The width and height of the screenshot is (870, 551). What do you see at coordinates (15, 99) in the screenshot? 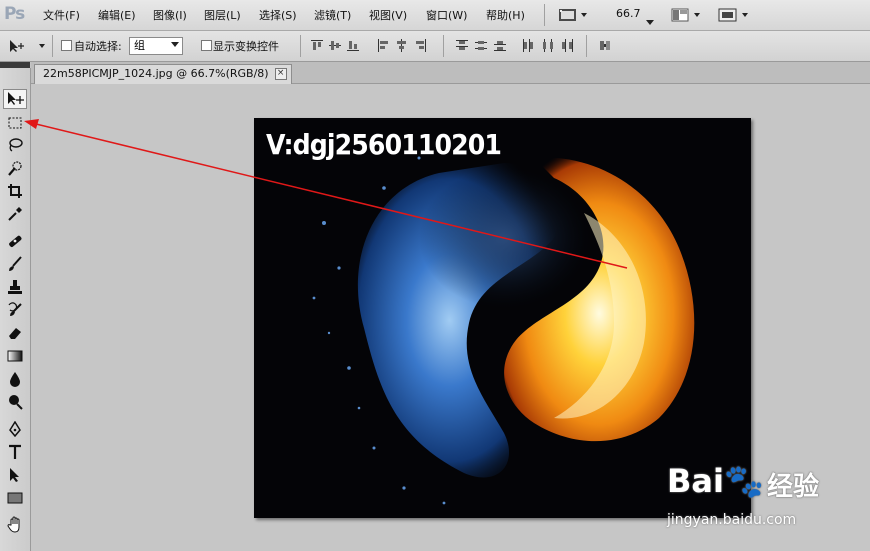
I see `move-tool-icon` at bounding box center [15, 99].